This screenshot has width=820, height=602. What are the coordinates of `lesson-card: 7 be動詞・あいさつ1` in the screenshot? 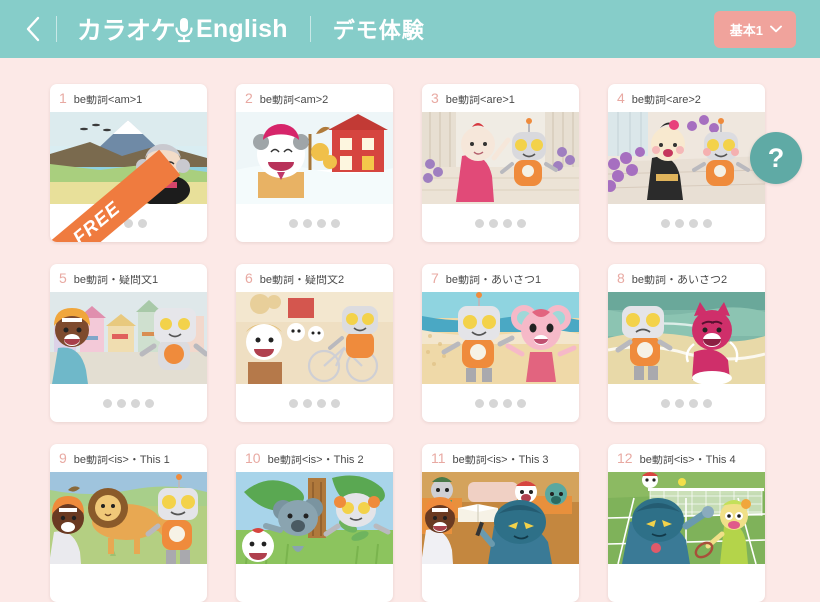 It's located at (500, 343).